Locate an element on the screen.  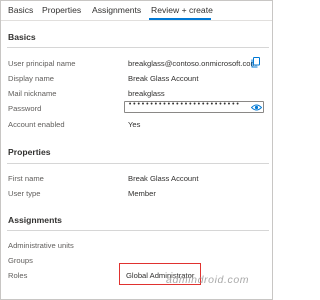
tab-review-create: Review + create is located at coordinates (182, 10).